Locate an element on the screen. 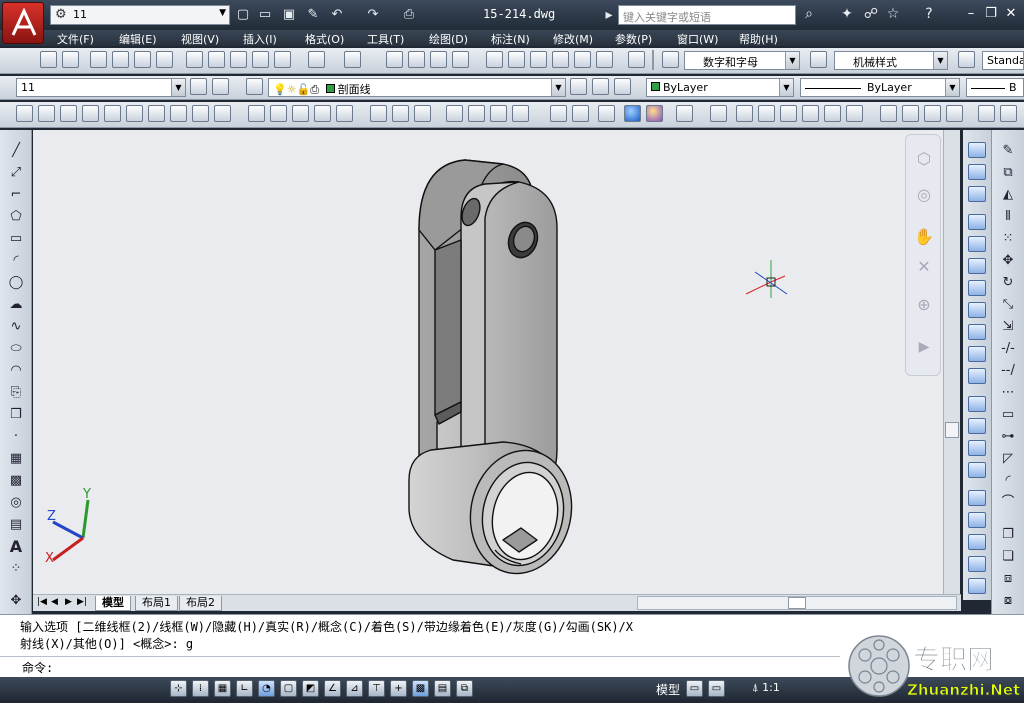  dynamic-input-icon: ⊤ is located at coordinates (376, 688).